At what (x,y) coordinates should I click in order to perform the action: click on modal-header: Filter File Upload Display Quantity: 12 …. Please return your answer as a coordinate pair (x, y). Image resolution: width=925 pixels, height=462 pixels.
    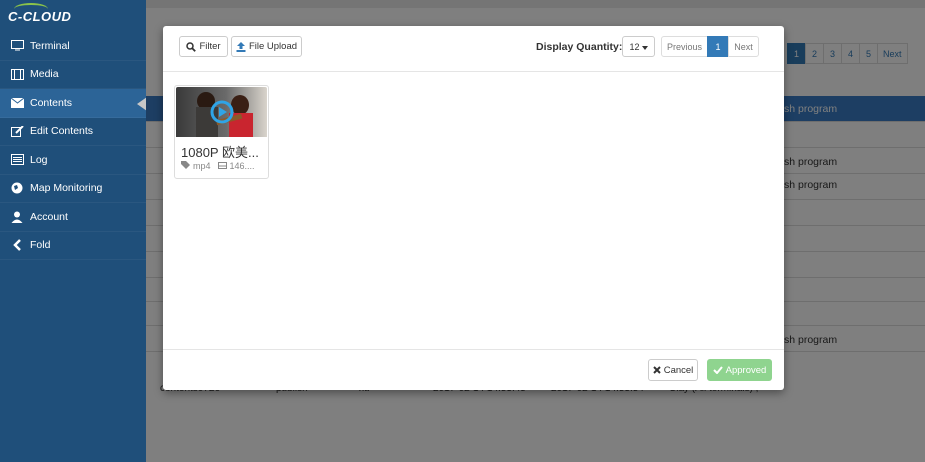
    Looking at the image, I should click on (473, 49).